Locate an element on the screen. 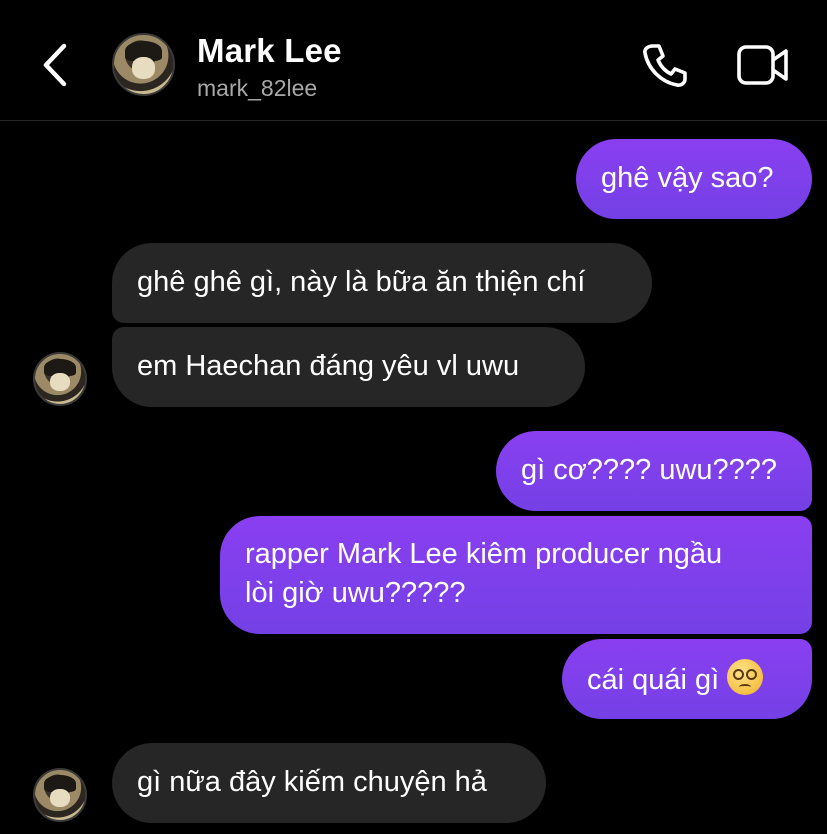 This screenshot has width=827, height=834. avatar is located at coordinates (143, 64).